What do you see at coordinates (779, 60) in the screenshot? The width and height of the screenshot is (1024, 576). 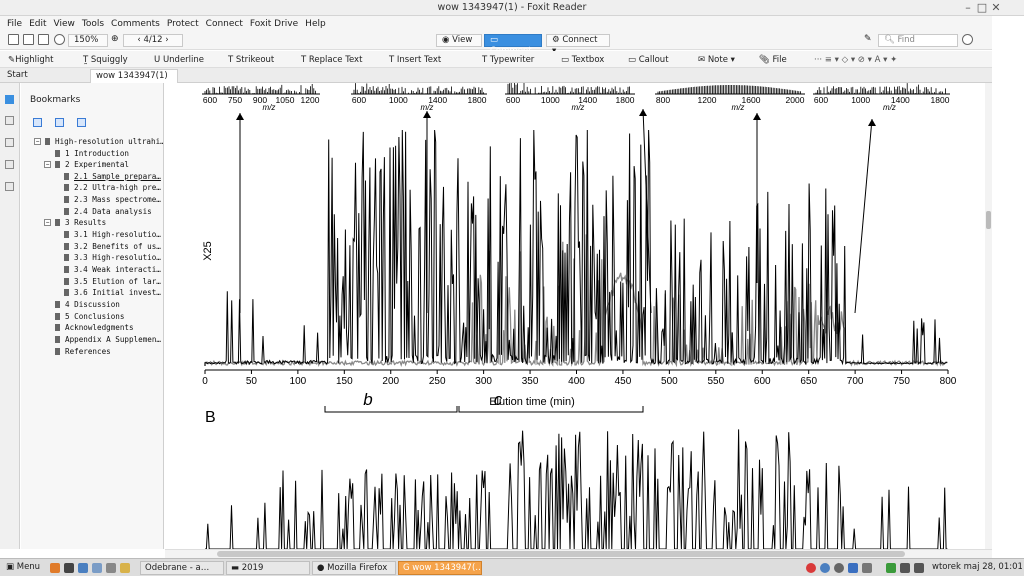 I see `file-label: File` at bounding box center [779, 60].